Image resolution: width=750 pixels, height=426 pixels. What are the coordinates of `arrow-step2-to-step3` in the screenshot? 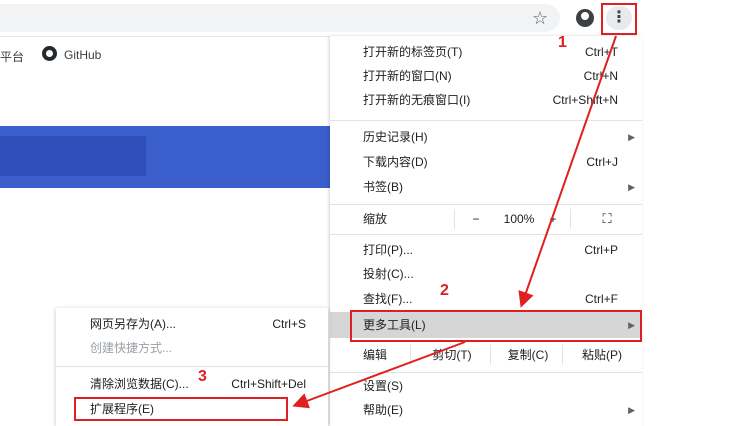 It's located at (379, 375).